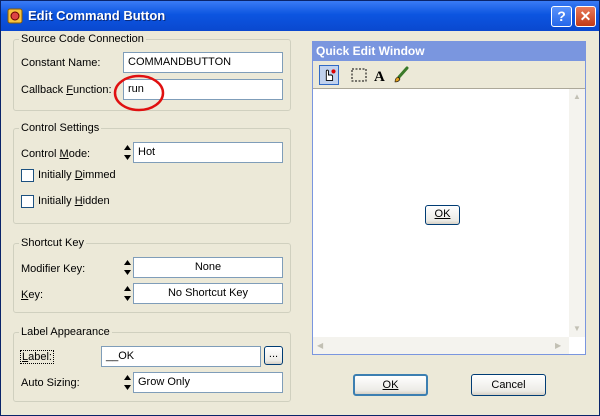 The height and width of the screenshot is (416, 600). I want to click on control-mode-label: Control Mode:, so click(56, 154).